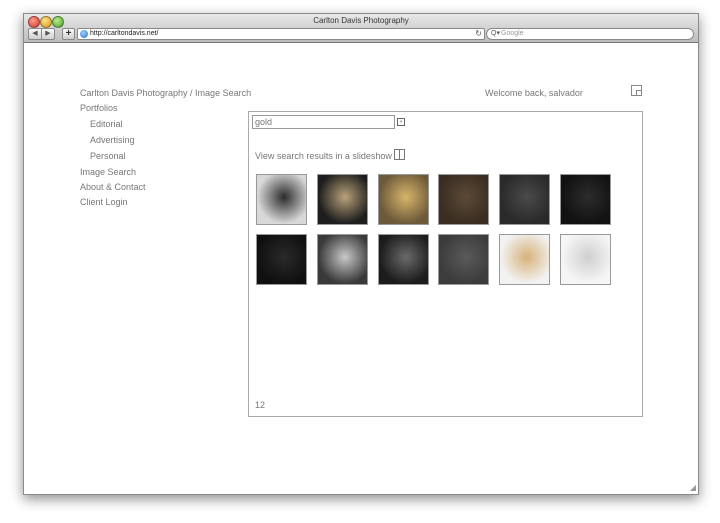 The height and width of the screenshot is (523, 720). I want to click on image-search-input: gold, so click(323, 122).